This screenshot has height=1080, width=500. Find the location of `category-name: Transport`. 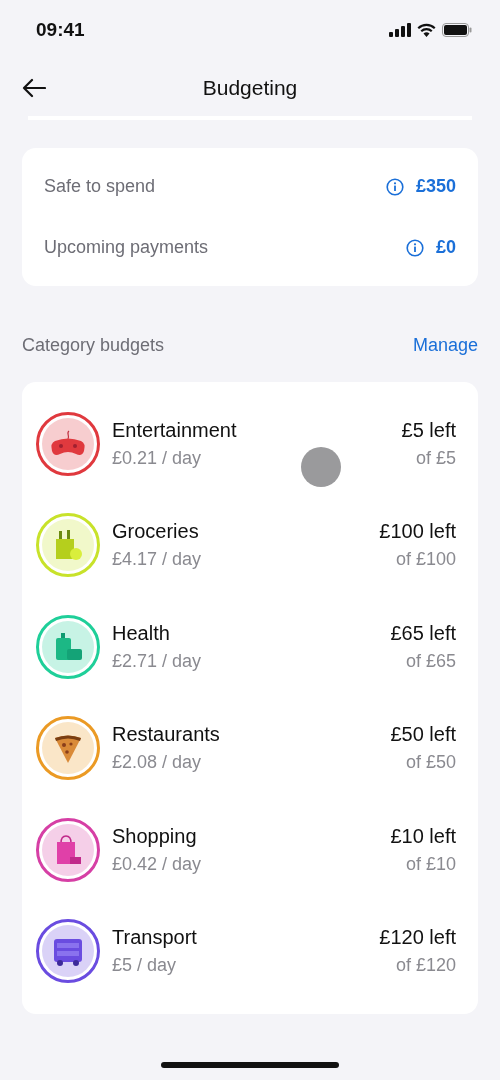

category-name: Transport is located at coordinates (154, 938).